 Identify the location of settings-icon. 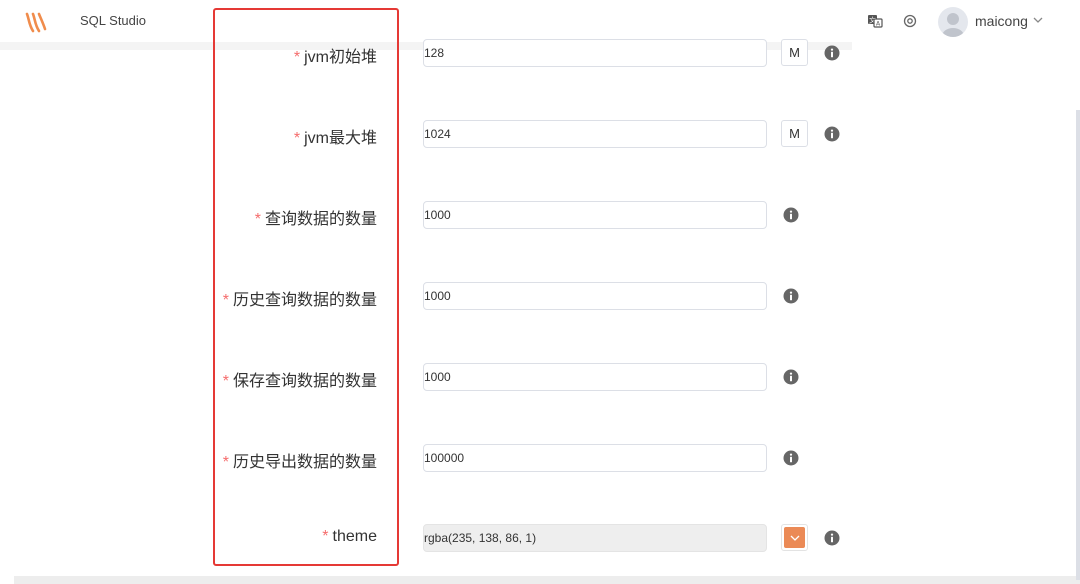
(910, 21).